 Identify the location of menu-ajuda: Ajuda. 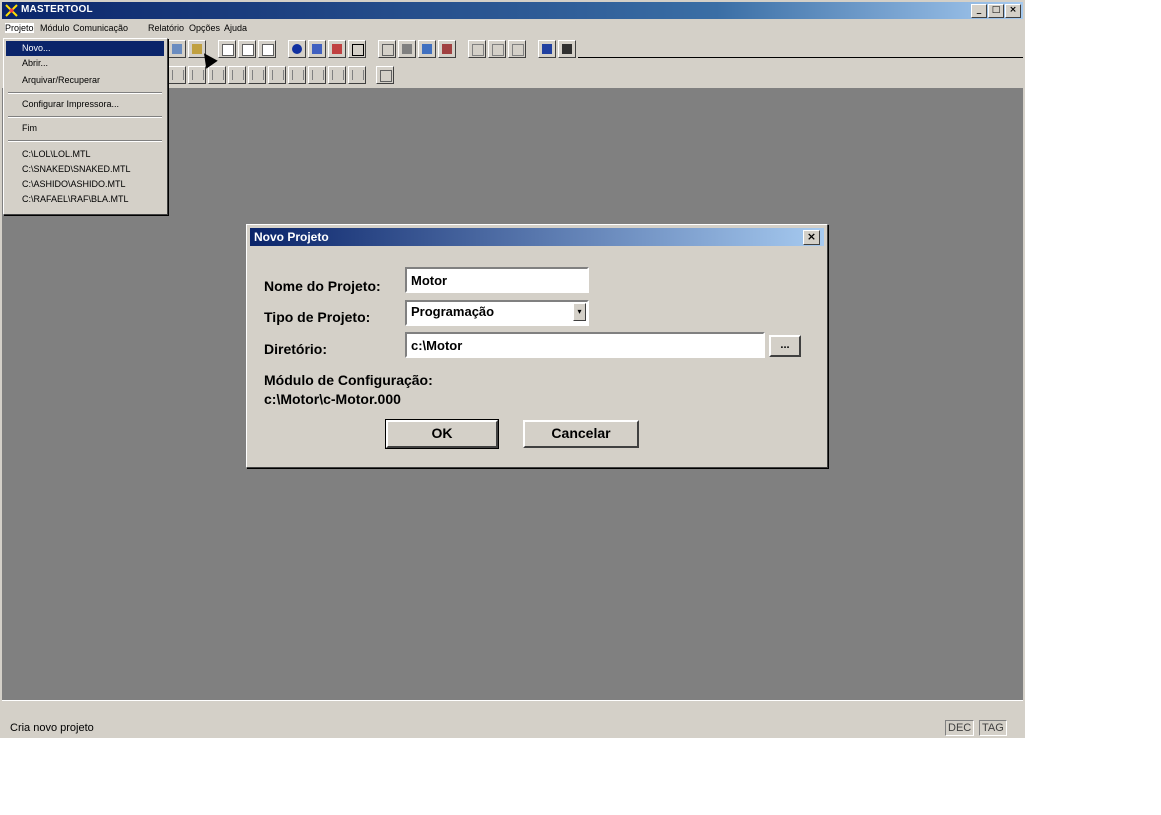
(235, 28).